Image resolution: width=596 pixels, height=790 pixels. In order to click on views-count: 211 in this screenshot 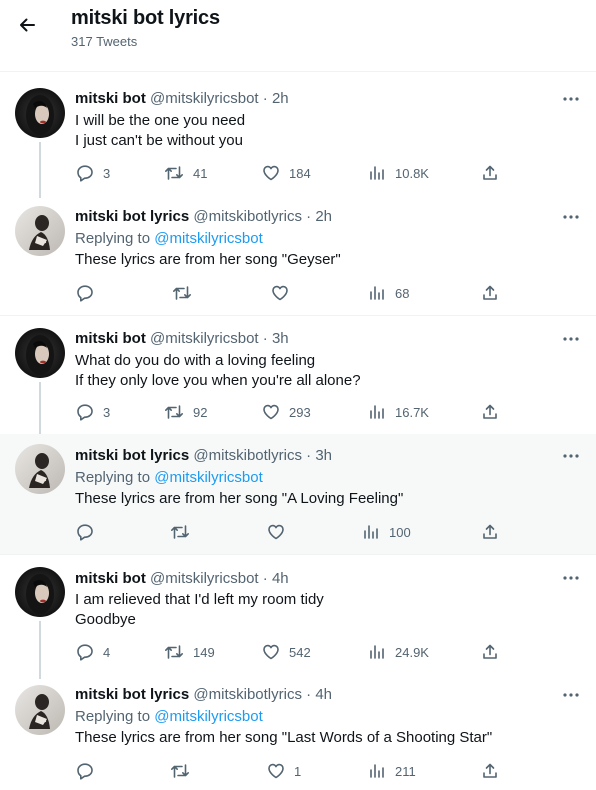, I will do `click(405, 771)`.